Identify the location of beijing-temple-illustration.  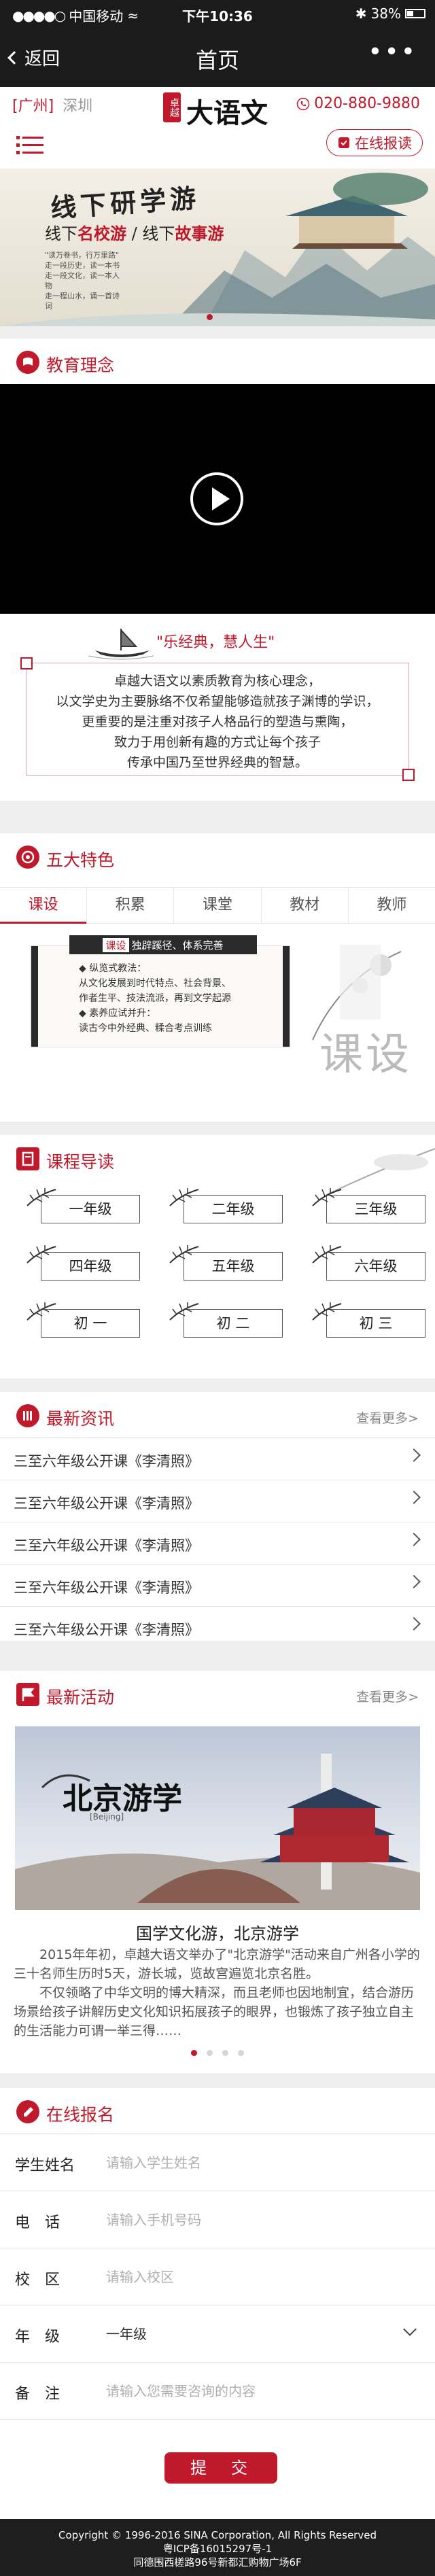
(217, 1832).